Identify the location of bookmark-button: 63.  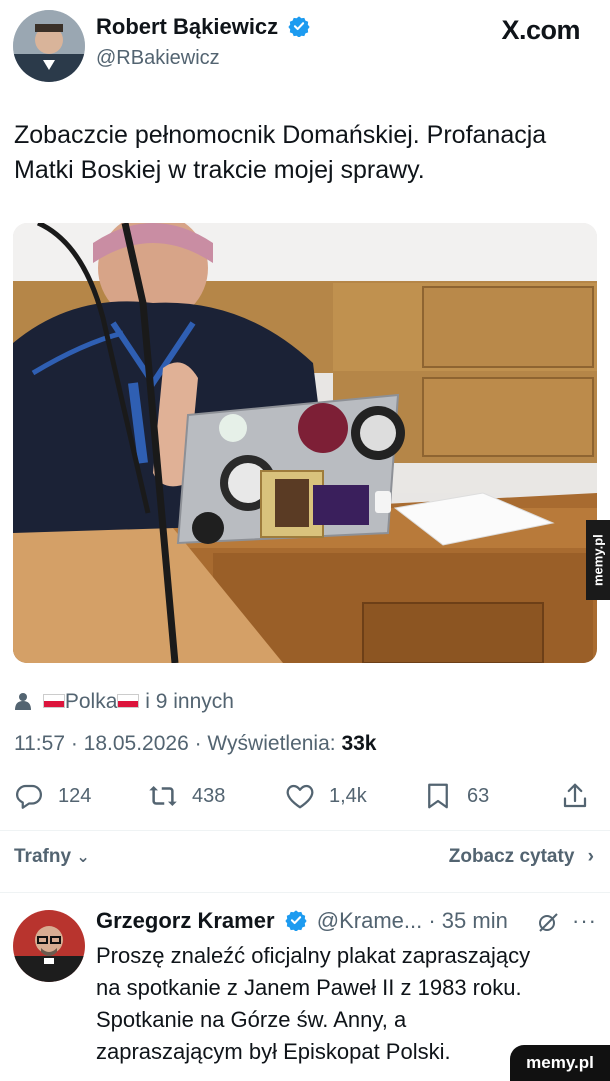
(456, 796).